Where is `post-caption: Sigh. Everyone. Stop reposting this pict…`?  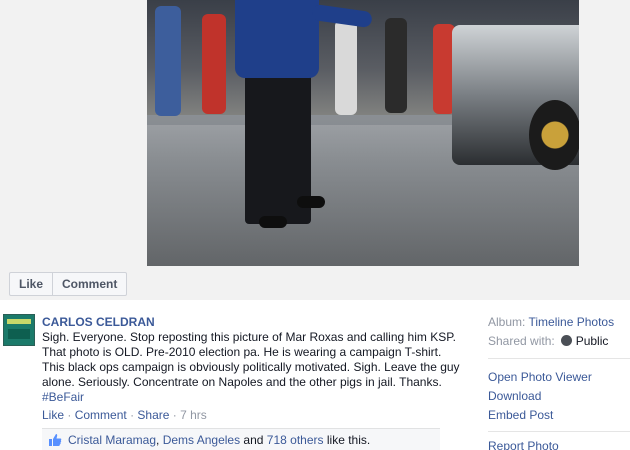 post-caption: Sigh. Everyone. Stop reposting this pict… is located at coordinates (251, 367).